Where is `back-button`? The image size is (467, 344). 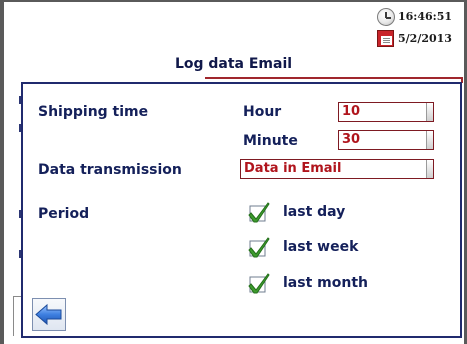
back-button is located at coordinates (49, 314).